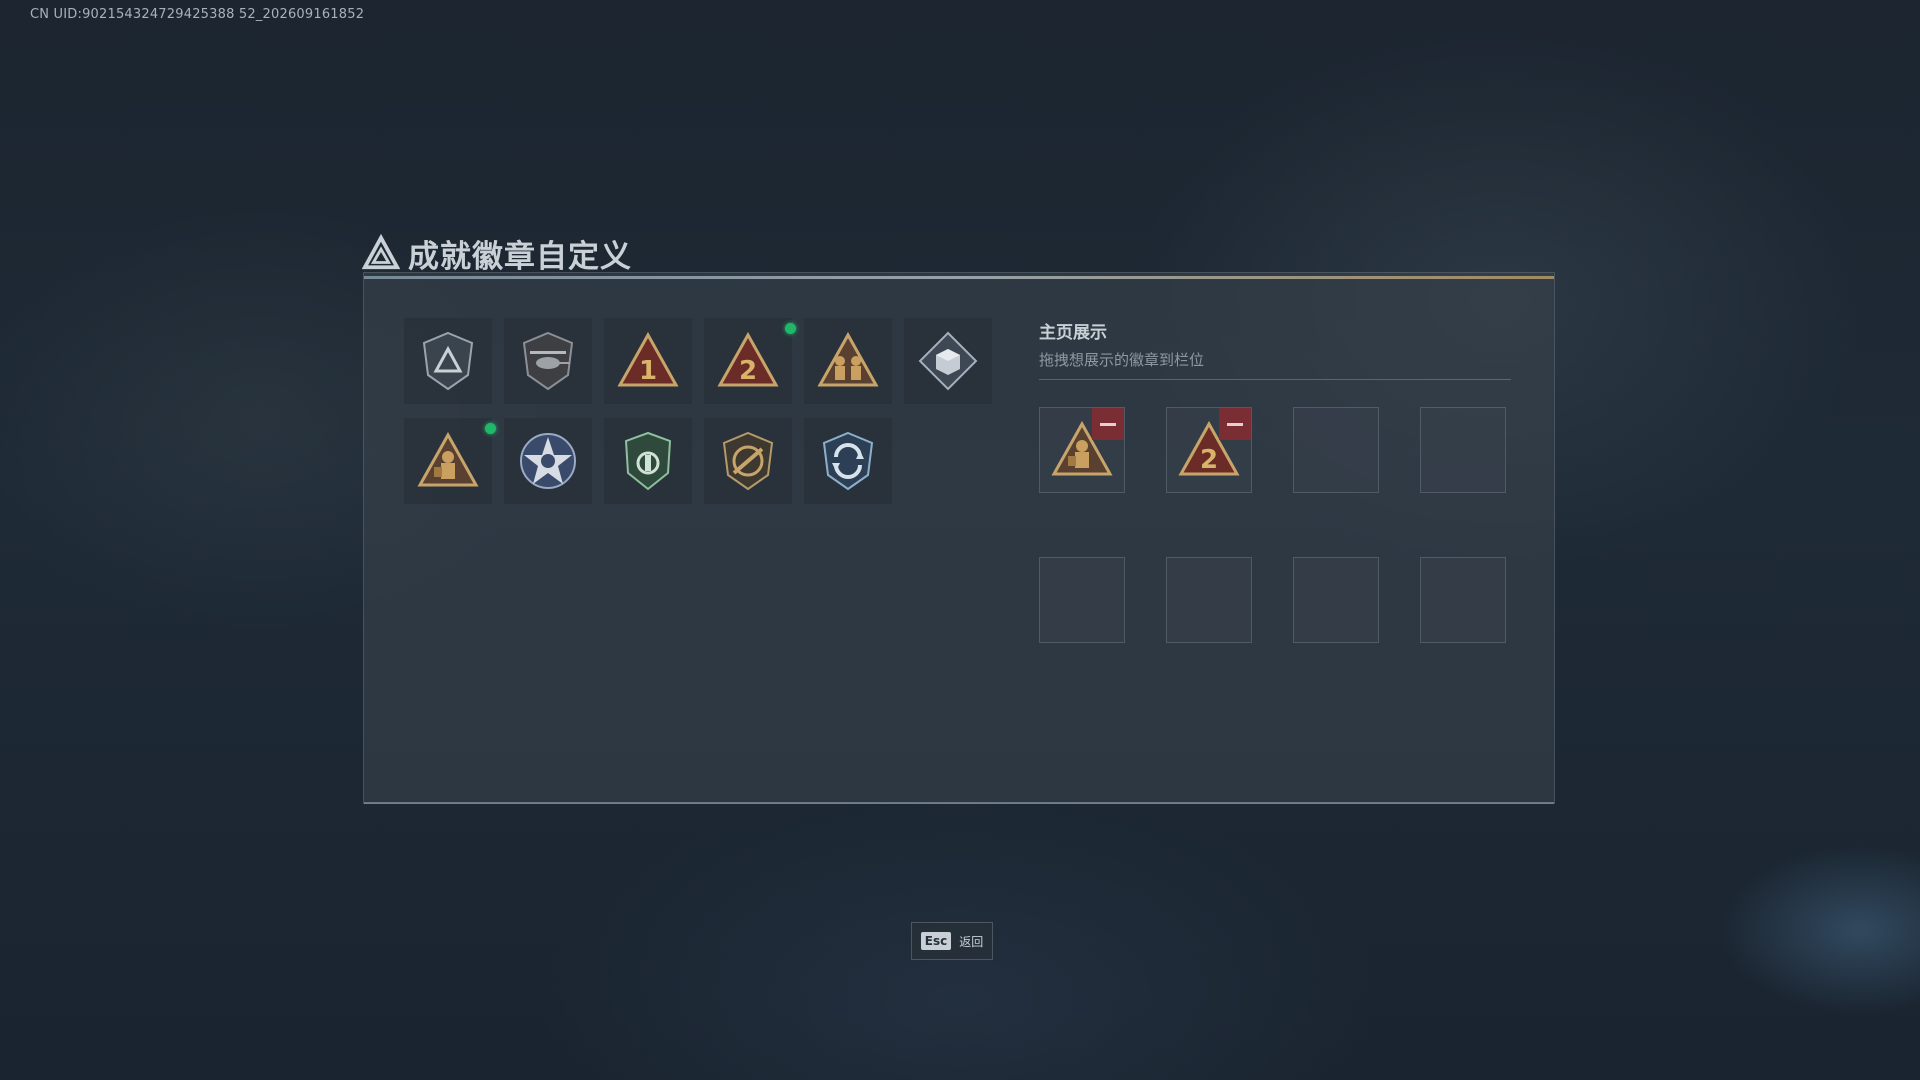 This screenshot has height=1080, width=1920. I want to click on star-skull-badge-icon, so click(548, 461).